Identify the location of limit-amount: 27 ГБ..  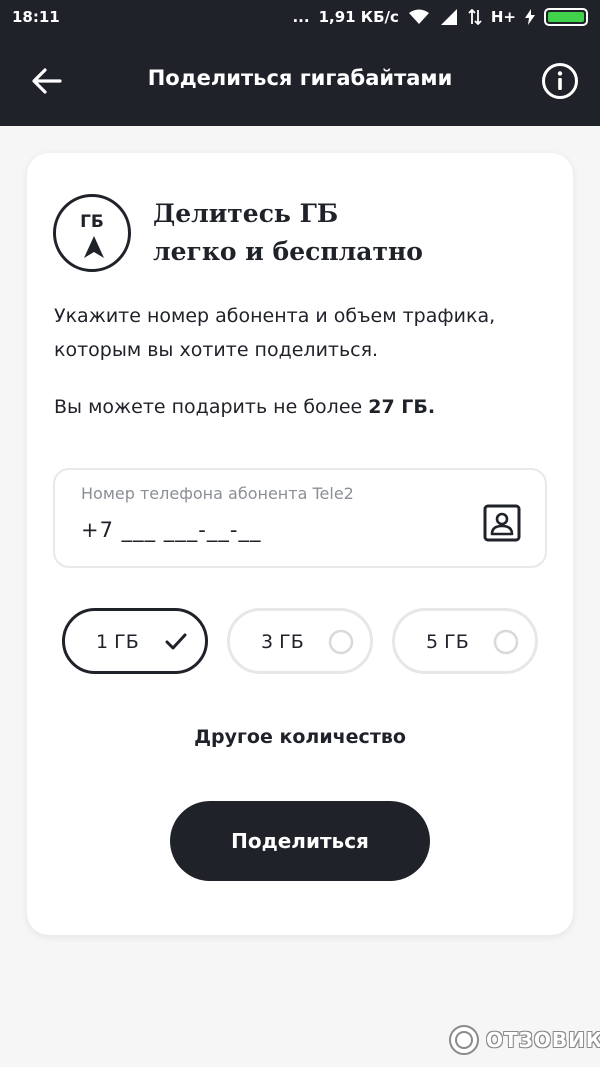
(402, 407).